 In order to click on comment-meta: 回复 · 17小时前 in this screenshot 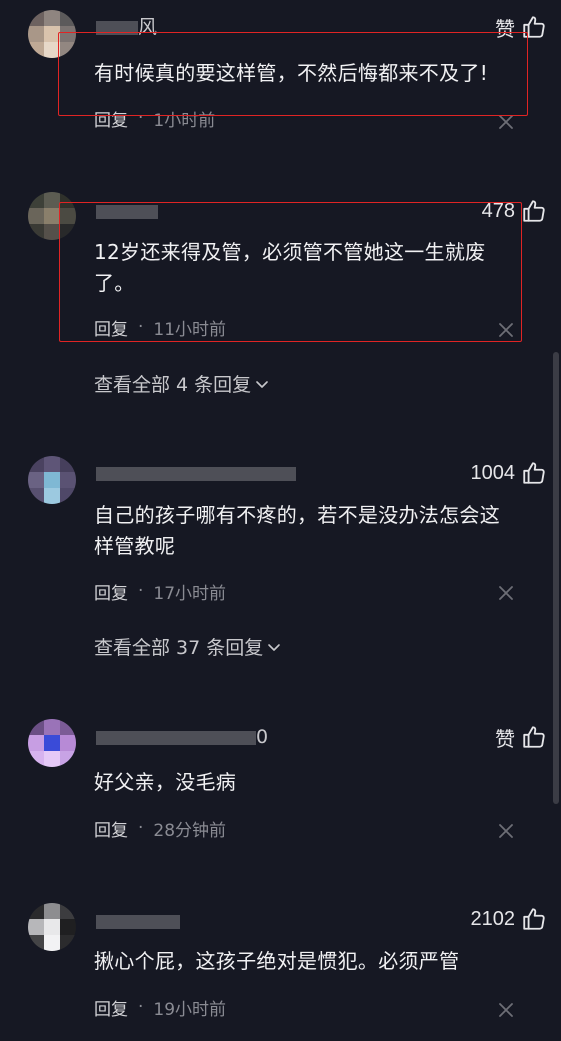, I will do `click(160, 591)`.